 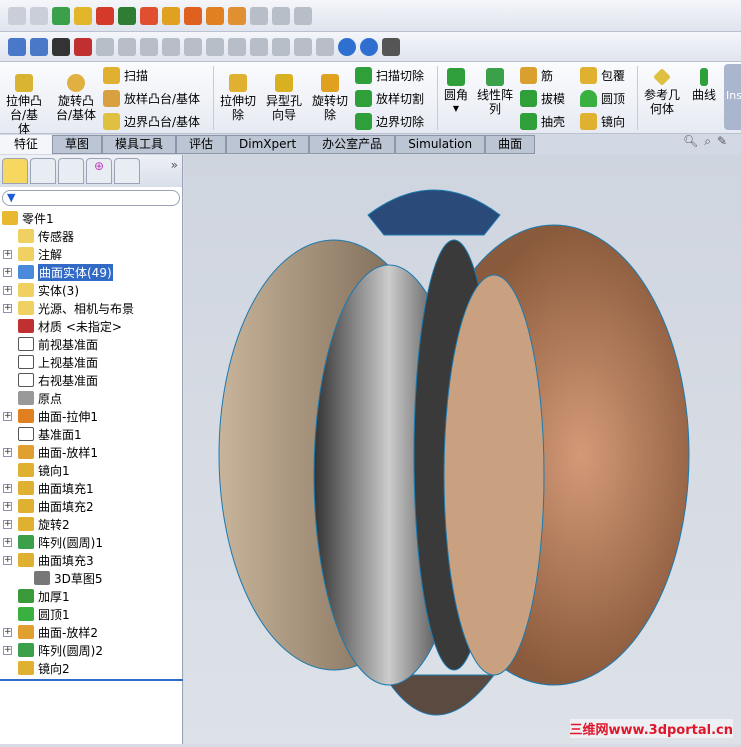 I want to click on tree-item: + 曲面填充2, so click(x=48, y=506).